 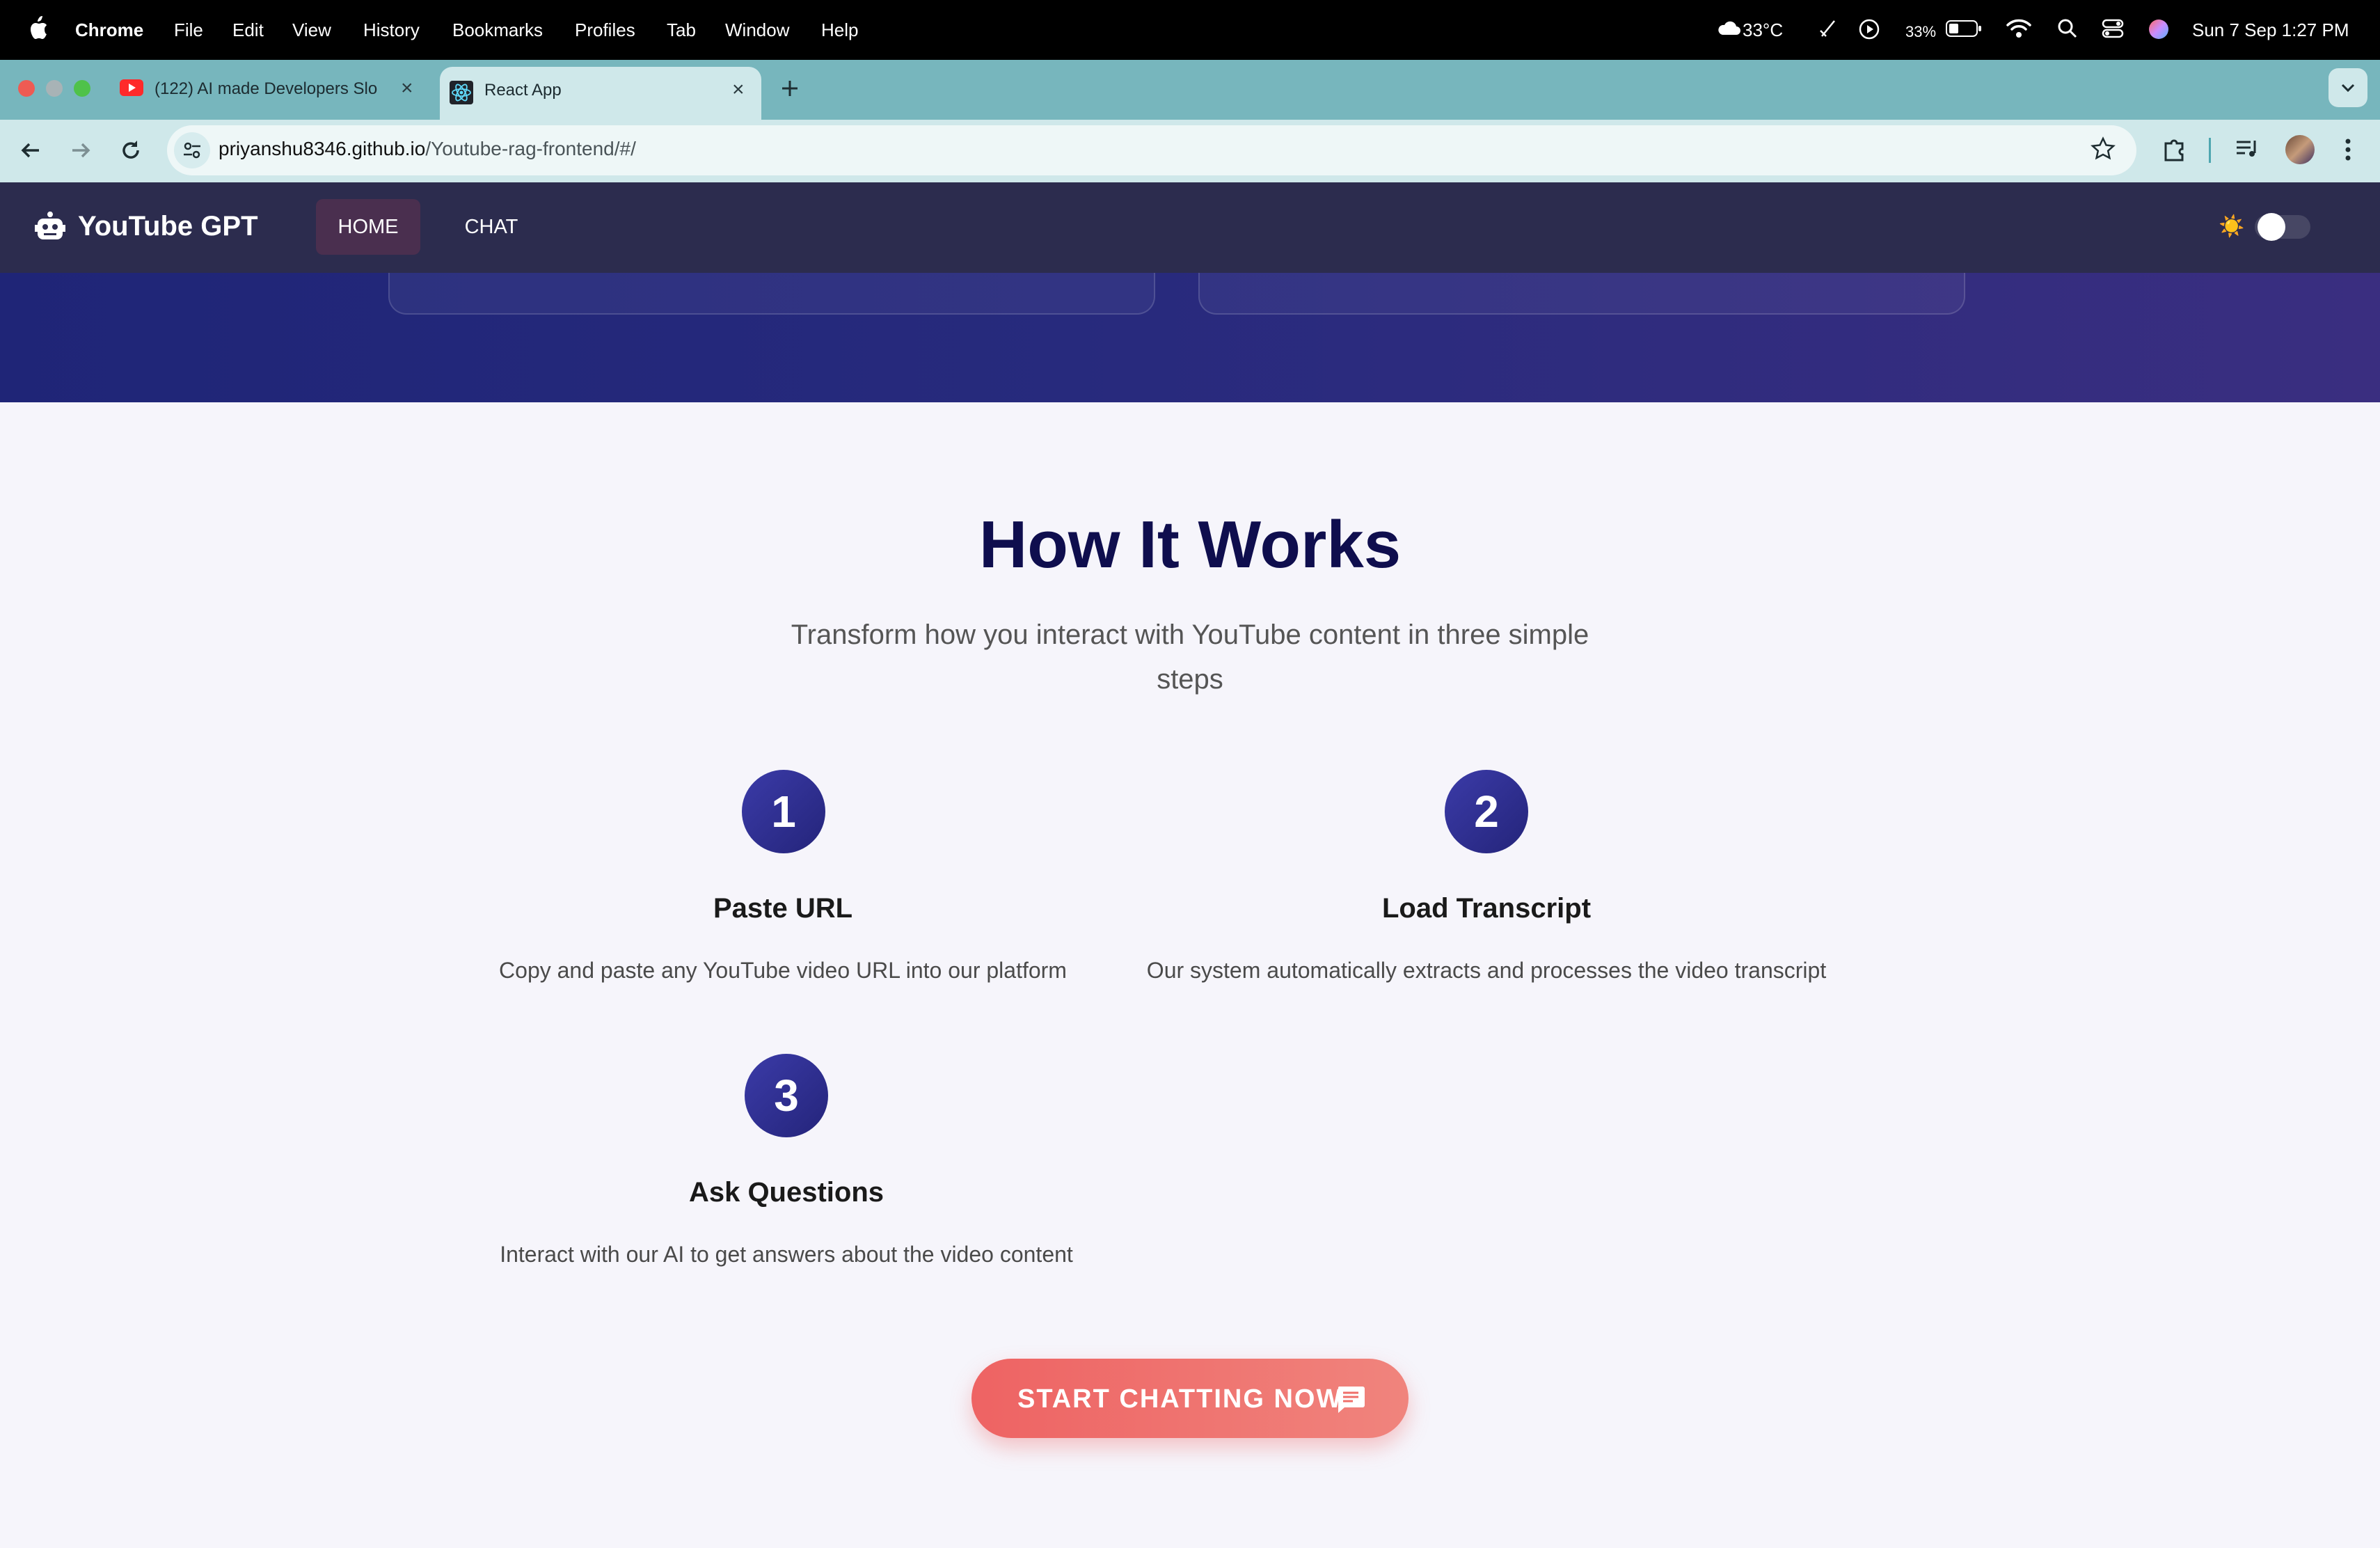 I want to click on menu-window: Window, so click(x=757, y=30).